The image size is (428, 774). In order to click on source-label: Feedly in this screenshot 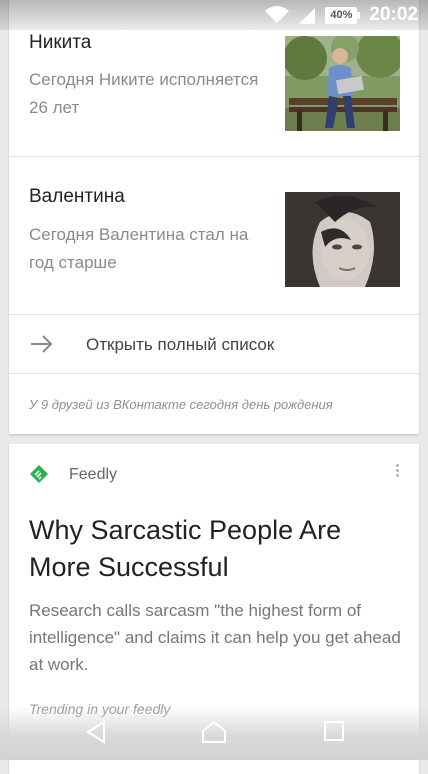, I will do `click(93, 474)`.